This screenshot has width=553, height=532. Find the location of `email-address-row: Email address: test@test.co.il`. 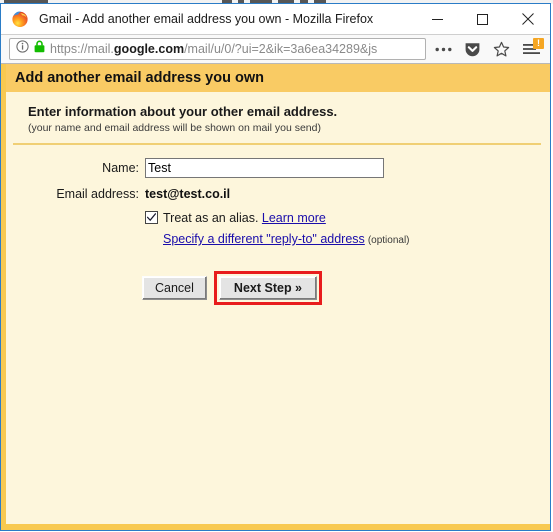

email-address-row: Email address: test@test.co.il is located at coordinates (278, 194).